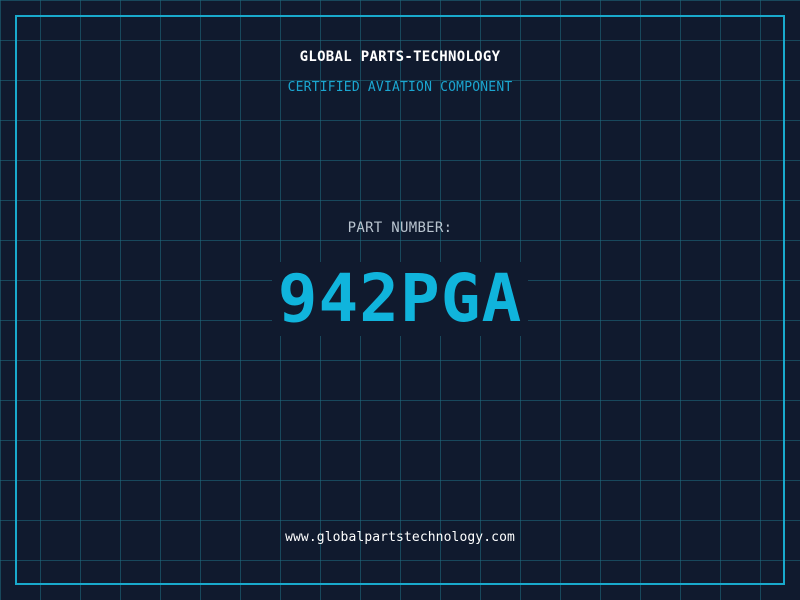  I want to click on part-number-value: 942PGA, so click(400, 299).